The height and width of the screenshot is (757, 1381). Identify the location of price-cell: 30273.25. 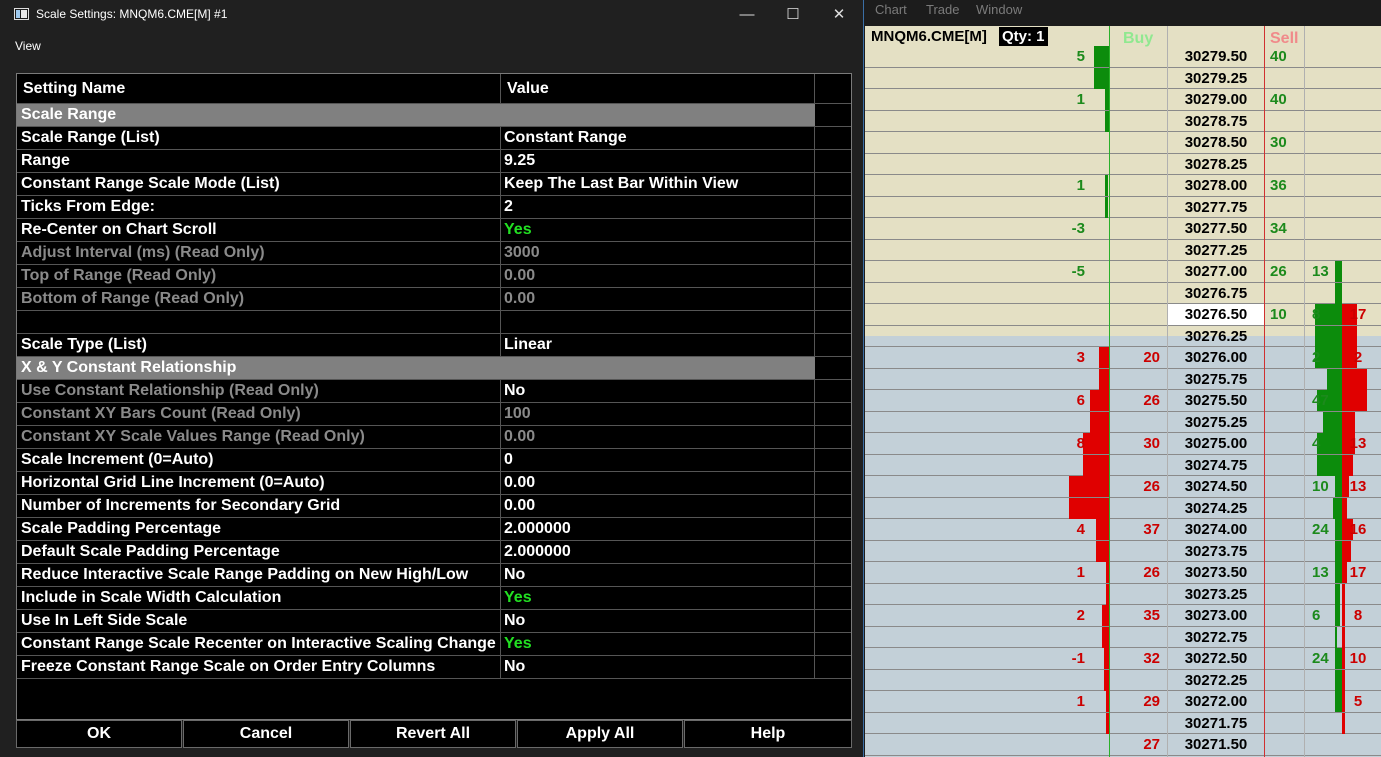
(1216, 594).